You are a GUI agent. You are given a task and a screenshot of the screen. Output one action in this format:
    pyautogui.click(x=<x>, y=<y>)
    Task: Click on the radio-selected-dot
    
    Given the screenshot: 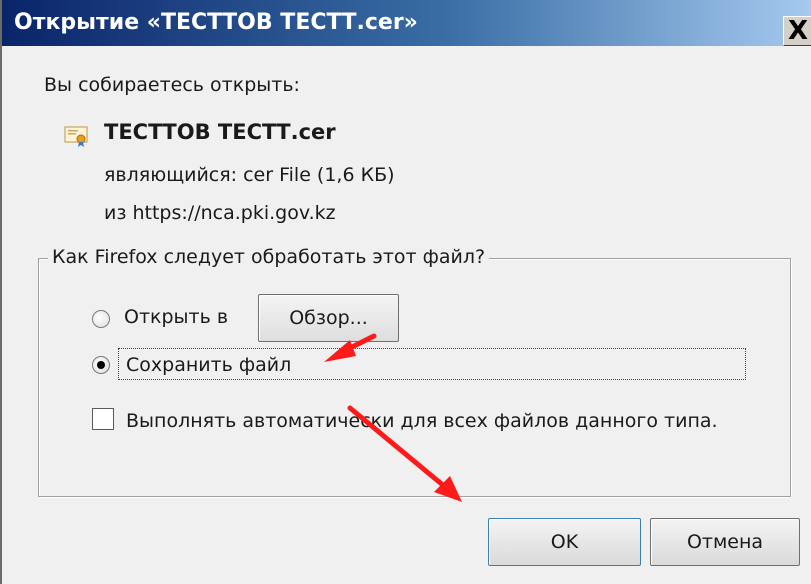 What is the action you would take?
    pyautogui.click(x=101, y=365)
    